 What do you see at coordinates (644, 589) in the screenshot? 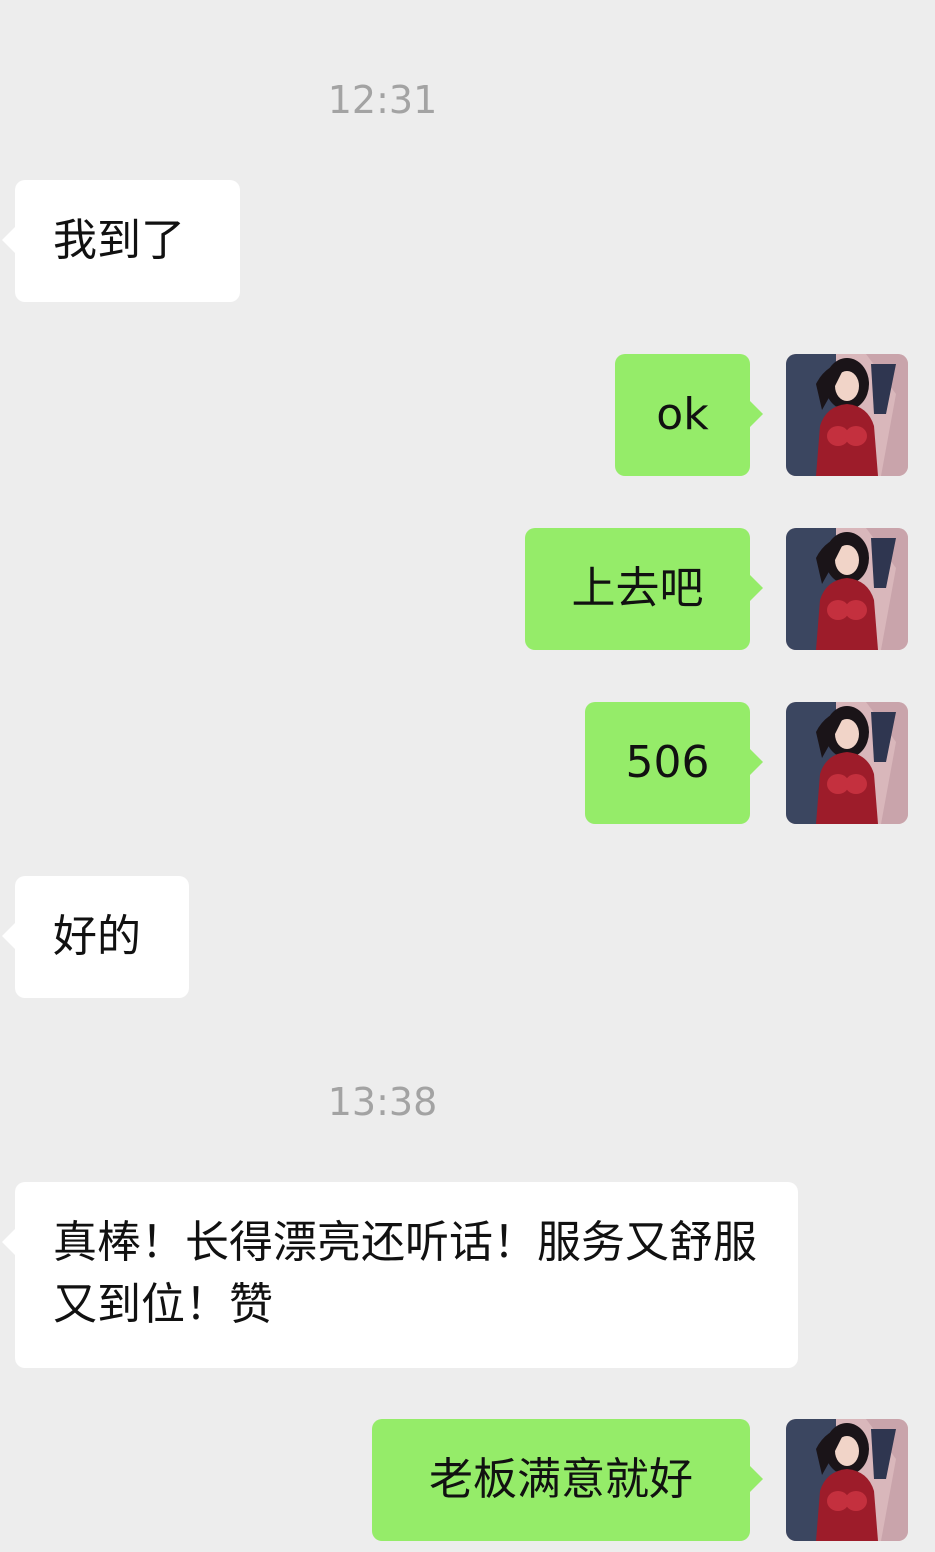
I see `sent-message-bubble: 上去吧` at bounding box center [644, 589].